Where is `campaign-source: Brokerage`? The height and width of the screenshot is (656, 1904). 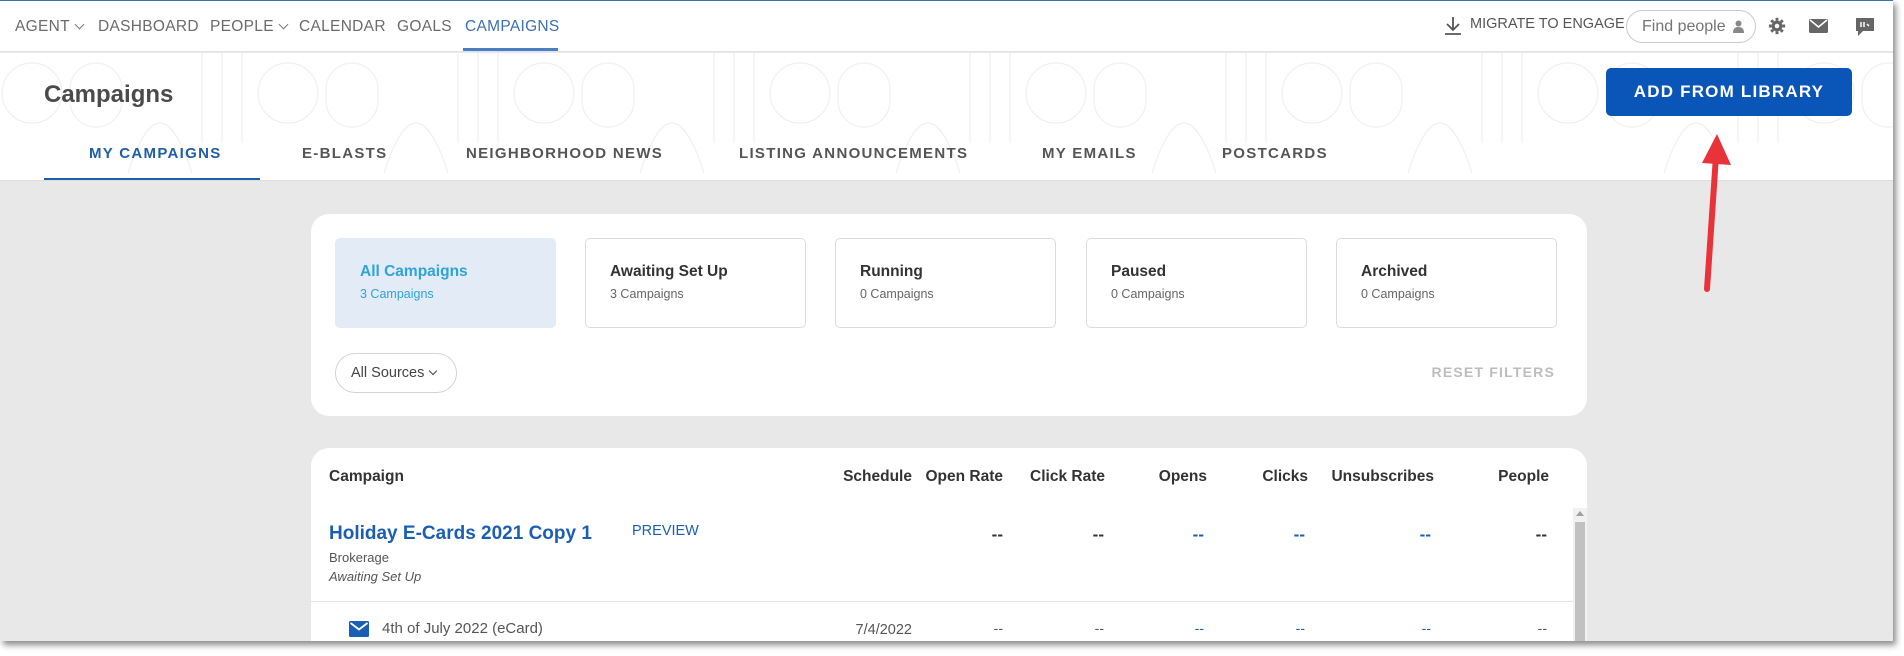
campaign-source: Brokerage is located at coordinates (359, 557).